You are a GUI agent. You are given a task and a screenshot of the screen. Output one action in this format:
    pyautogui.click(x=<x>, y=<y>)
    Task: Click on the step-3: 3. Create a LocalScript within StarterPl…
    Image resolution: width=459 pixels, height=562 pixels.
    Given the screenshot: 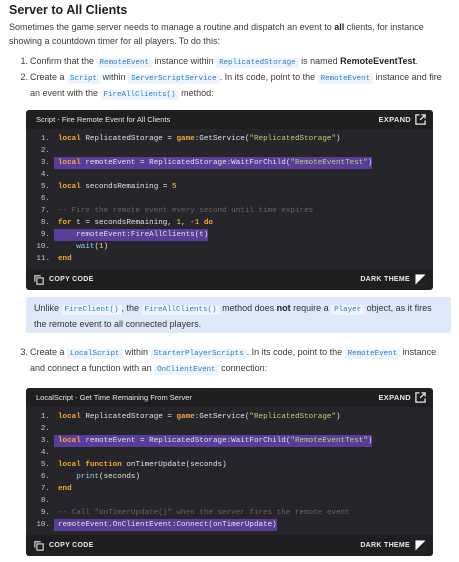 What is the action you would take?
    pyautogui.click(x=228, y=361)
    